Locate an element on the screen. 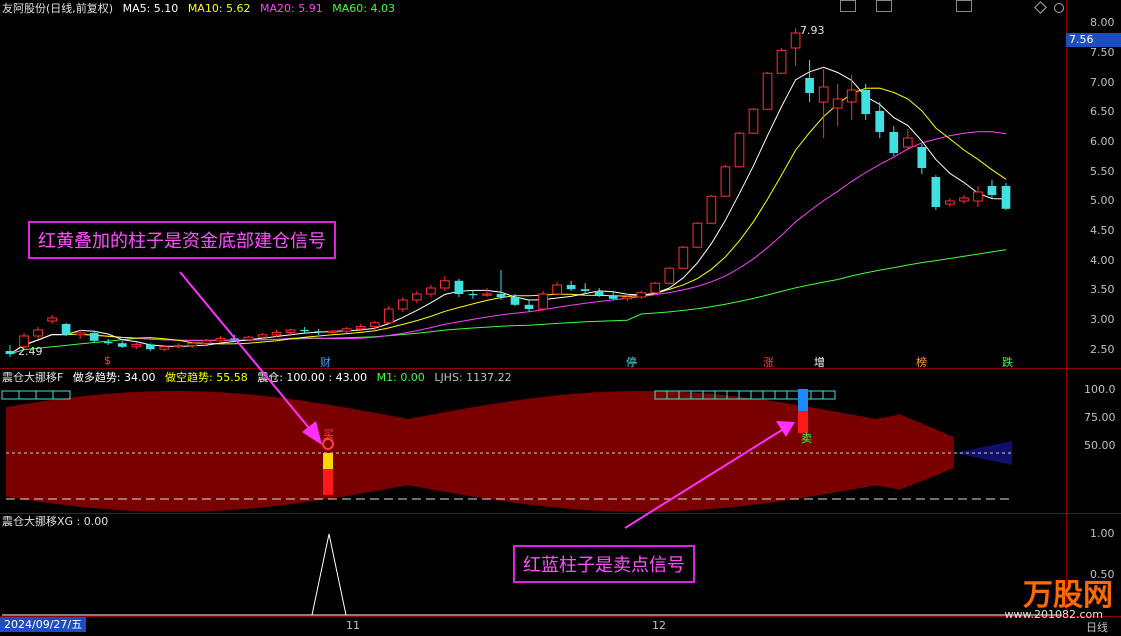  high-price-label: 7.93 is located at coordinates (812, 30).